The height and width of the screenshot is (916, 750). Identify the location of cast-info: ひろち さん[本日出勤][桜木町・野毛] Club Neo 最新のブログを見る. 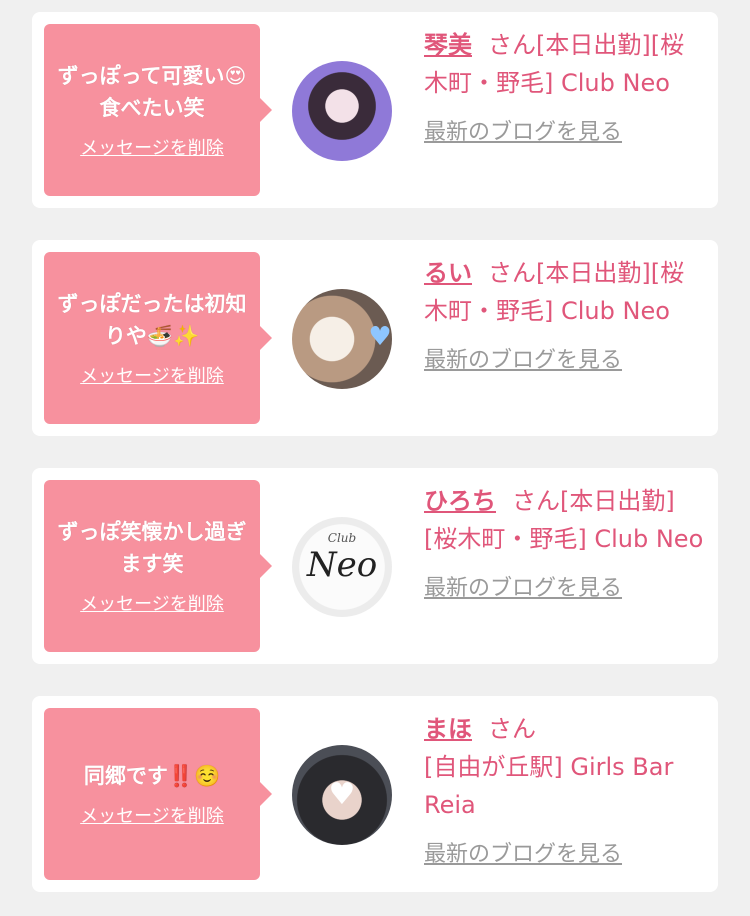
(564, 542).